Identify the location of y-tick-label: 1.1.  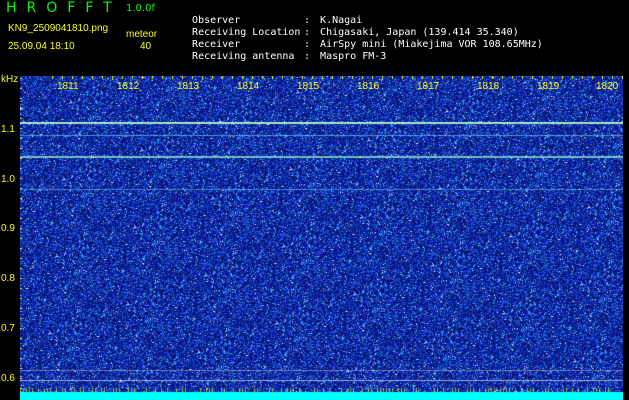
(8, 129).